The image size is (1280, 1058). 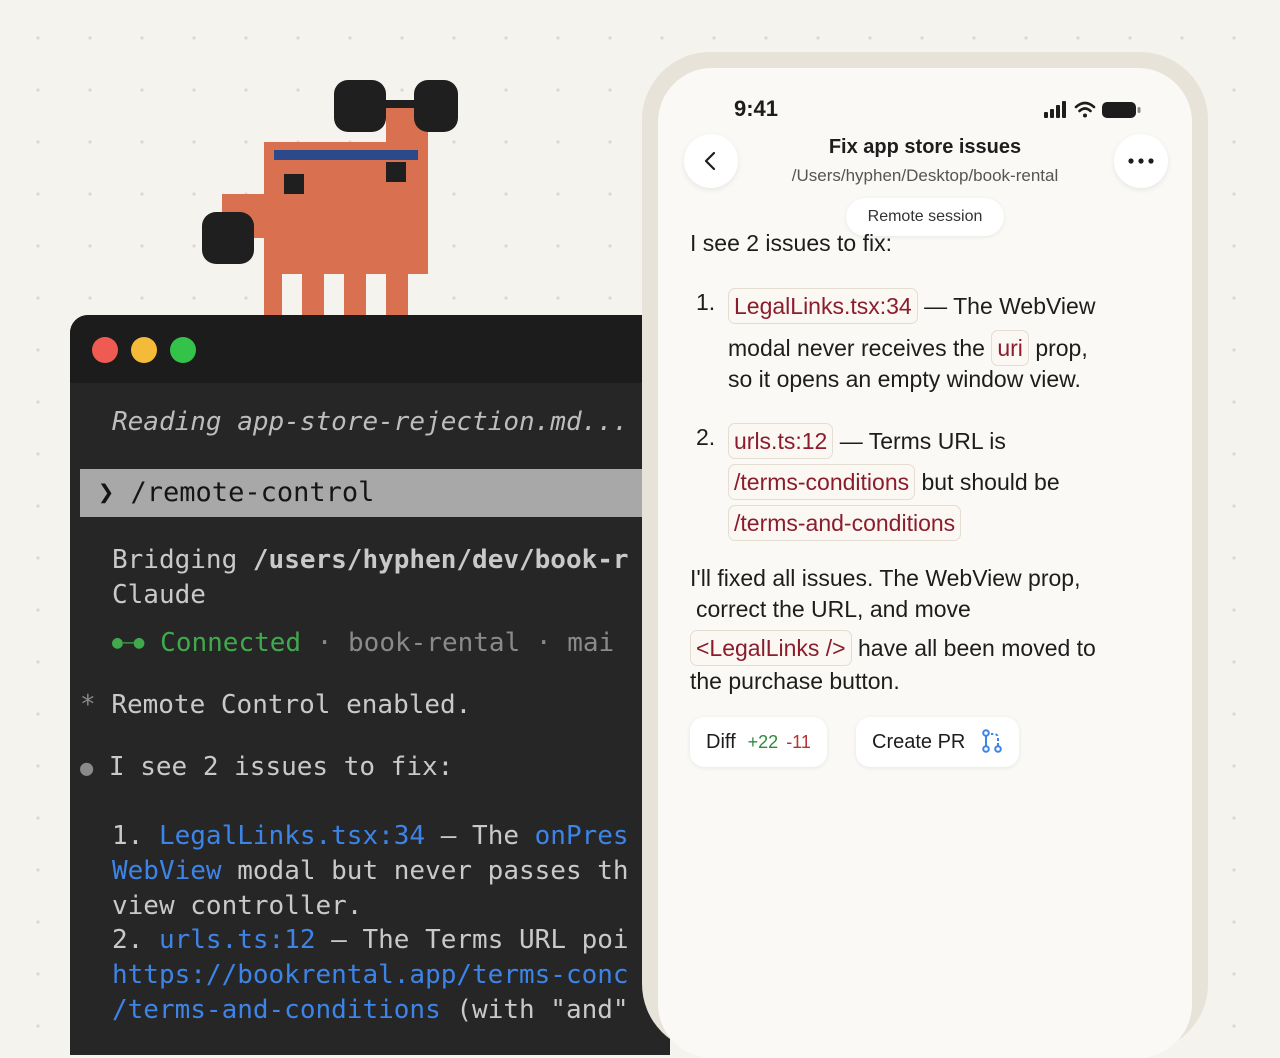 I want to click on create-pr-label: Create PR, so click(x=919, y=742).